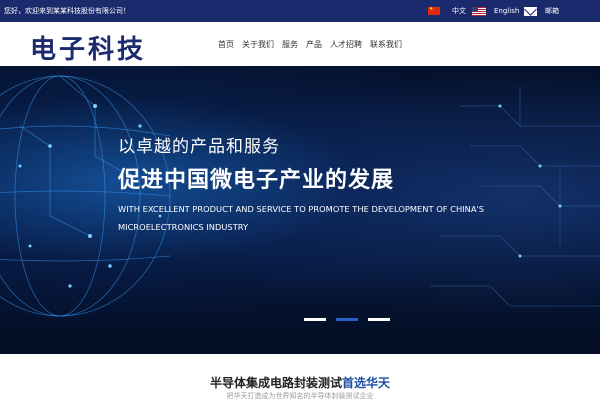 This screenshot has width=600, height=413. I want to click on nav-item-products: 产品, so click(314, 44).